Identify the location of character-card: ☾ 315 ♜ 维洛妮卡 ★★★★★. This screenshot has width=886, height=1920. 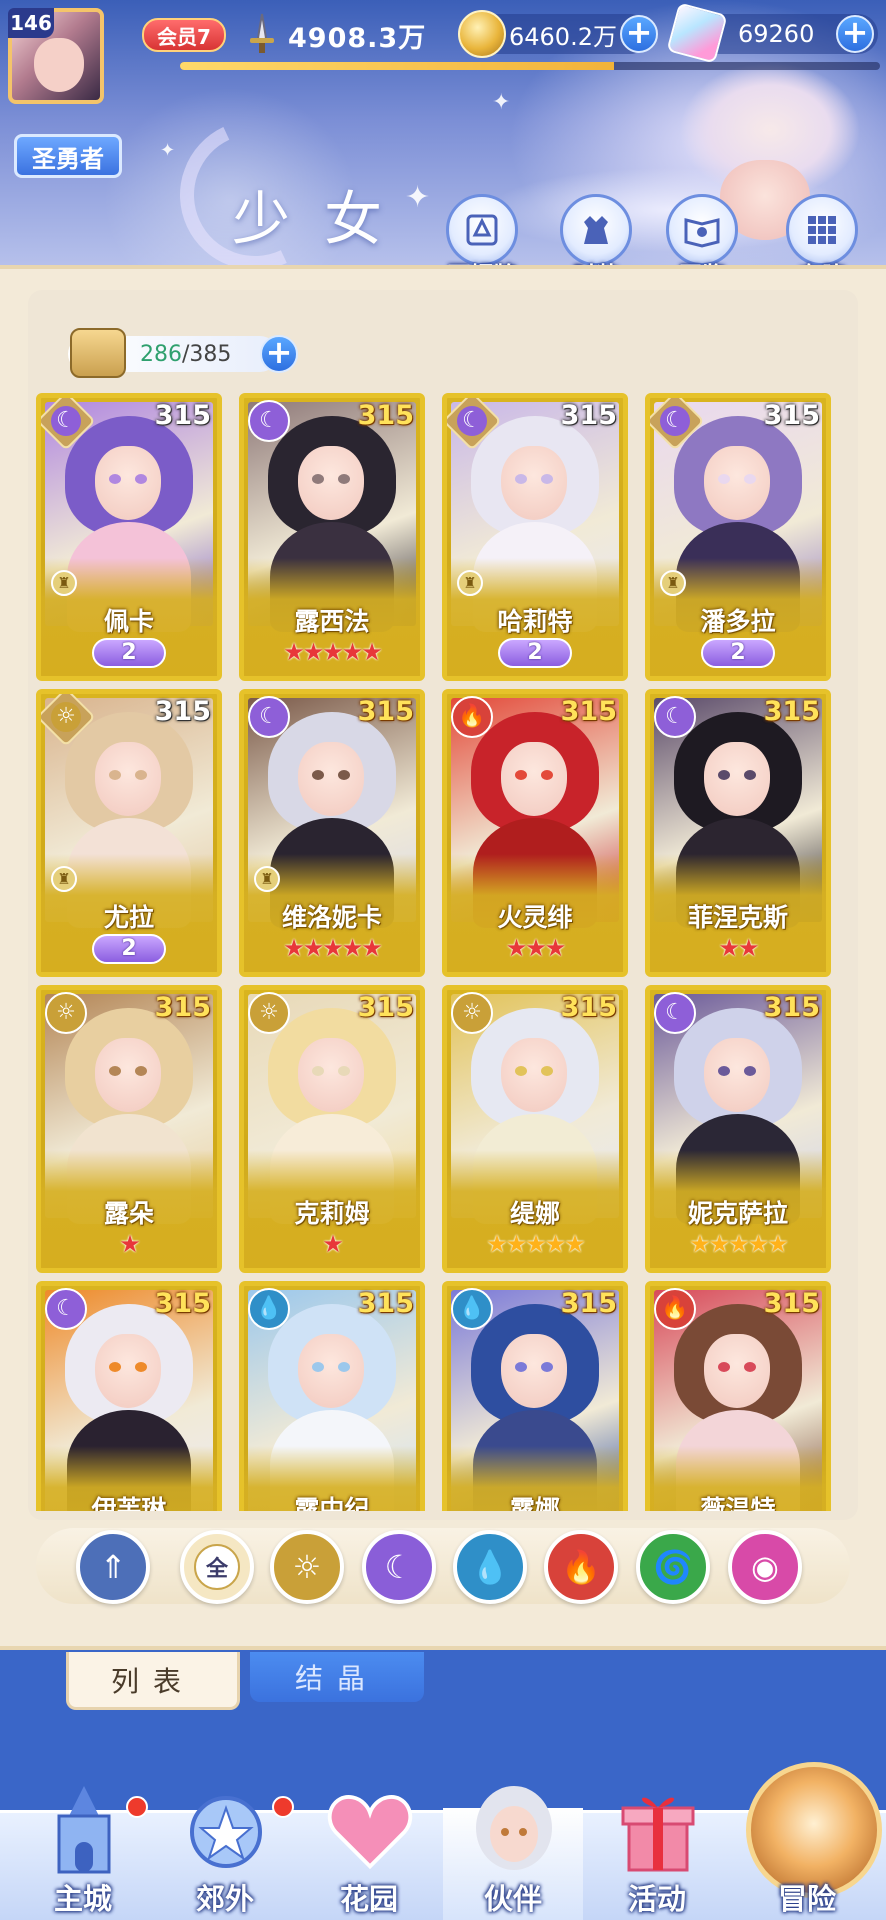
(332, 833).